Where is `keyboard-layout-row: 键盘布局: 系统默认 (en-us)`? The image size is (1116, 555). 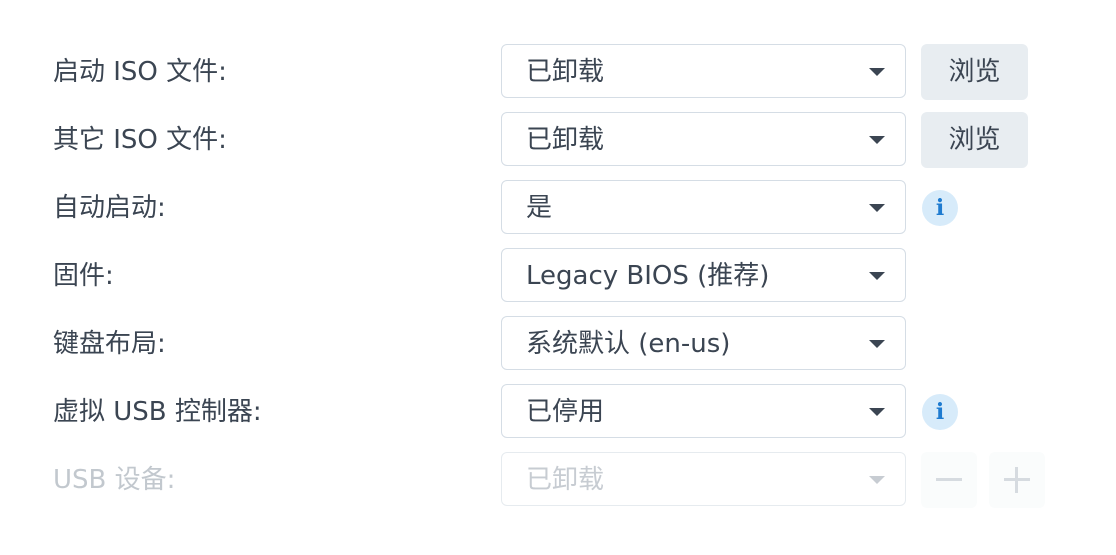
keyboard-layout-row: 键盘布局: 系统默认 (en-us) is located at coordinates (558, 344).